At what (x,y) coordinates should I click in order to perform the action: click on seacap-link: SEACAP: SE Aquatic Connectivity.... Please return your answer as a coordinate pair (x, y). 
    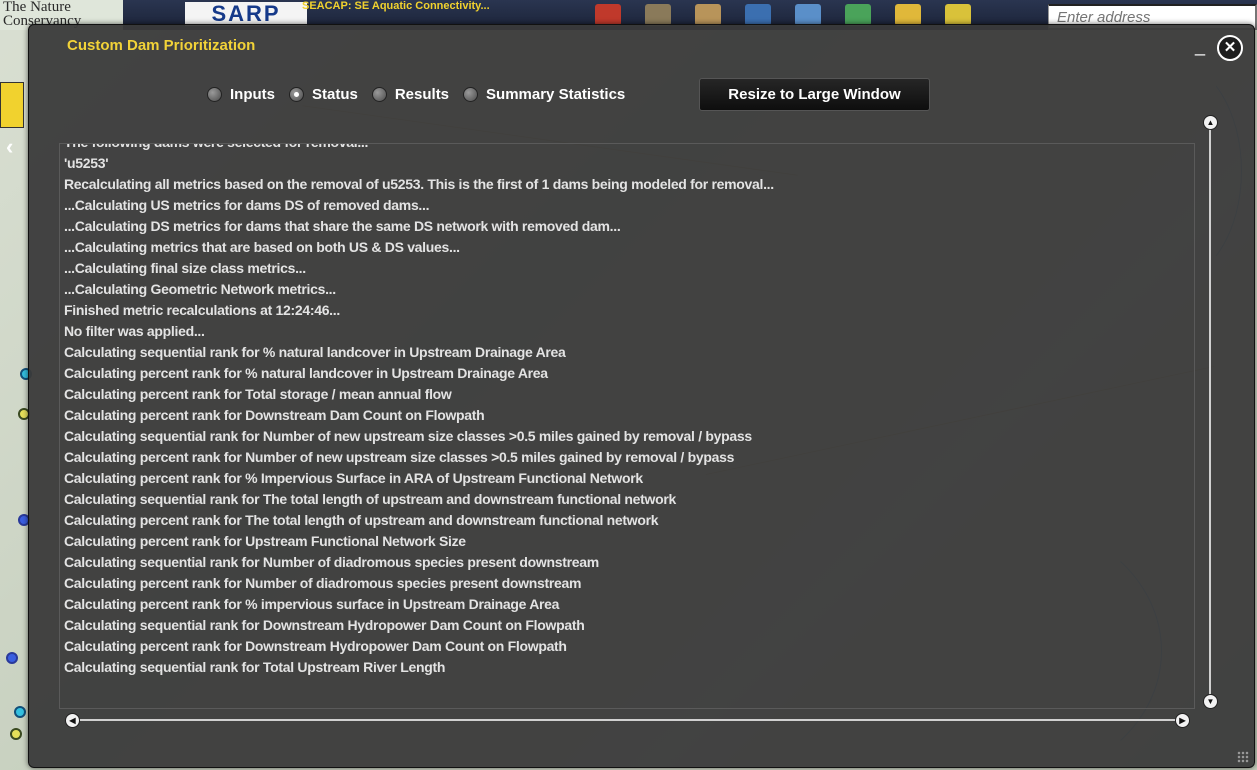
    Looking at the image, I should click on (396, 6).